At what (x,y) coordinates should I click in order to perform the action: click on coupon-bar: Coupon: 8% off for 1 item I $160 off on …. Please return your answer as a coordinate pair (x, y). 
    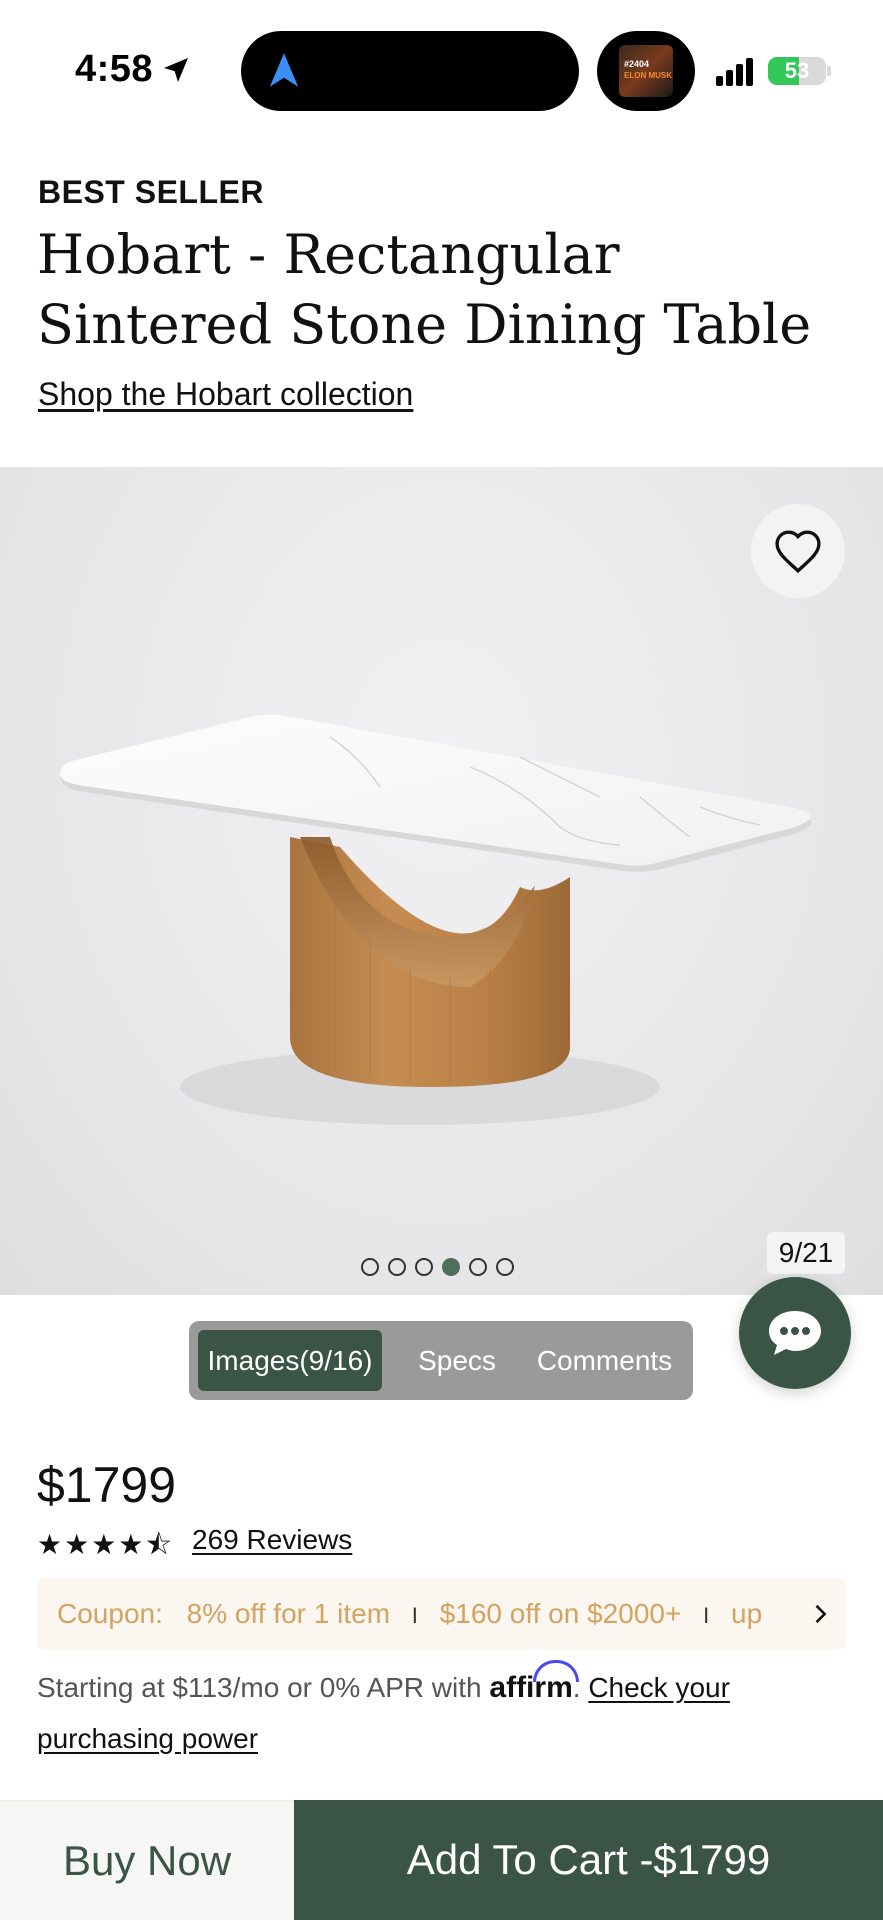
    Looking at the image, I should click on (441, 1614).